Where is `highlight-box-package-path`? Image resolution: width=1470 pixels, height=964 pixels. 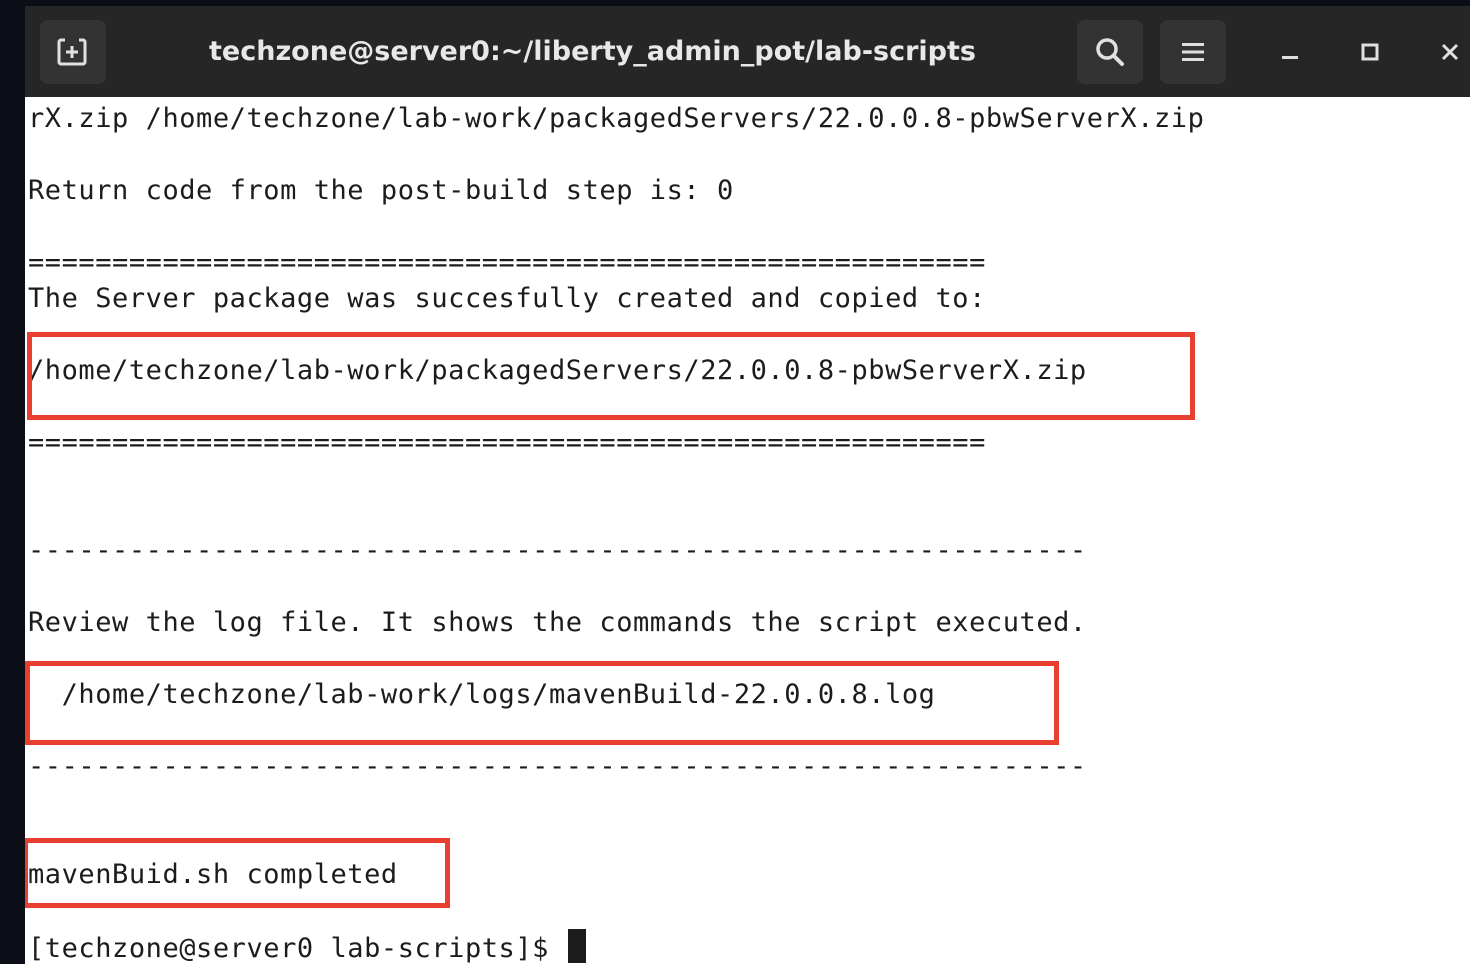 highlight-box-package-path is located at coordinates (611, 376).